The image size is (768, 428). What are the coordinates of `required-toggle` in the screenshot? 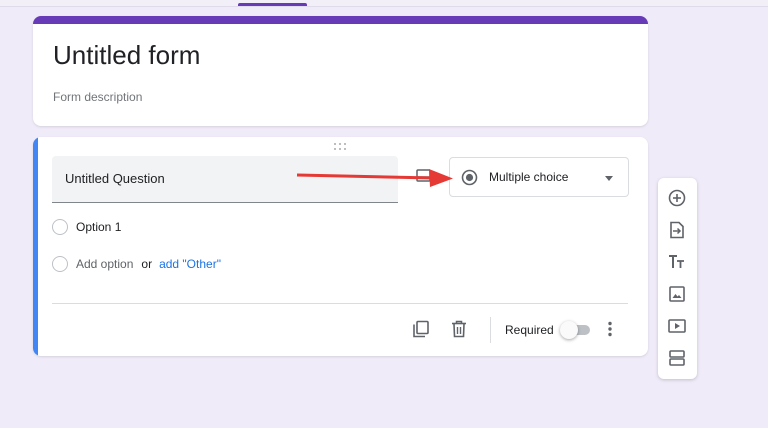 It's located at (576, 330).